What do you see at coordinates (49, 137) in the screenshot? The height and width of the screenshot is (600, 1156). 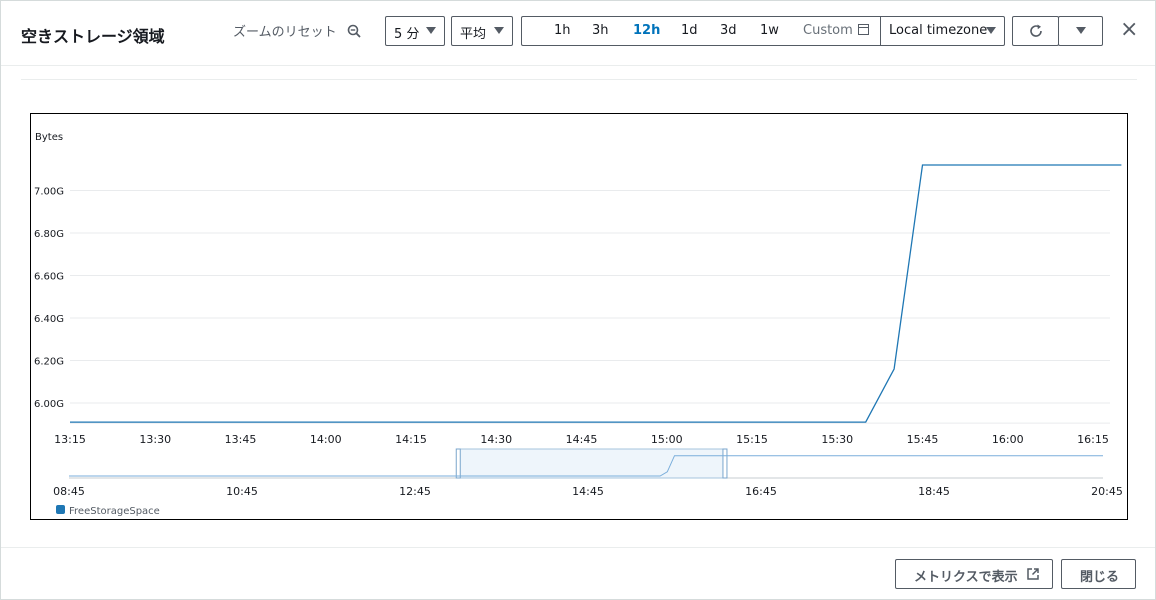 I see `y-axis-label: Bytes` at bounding box center [49, 137].